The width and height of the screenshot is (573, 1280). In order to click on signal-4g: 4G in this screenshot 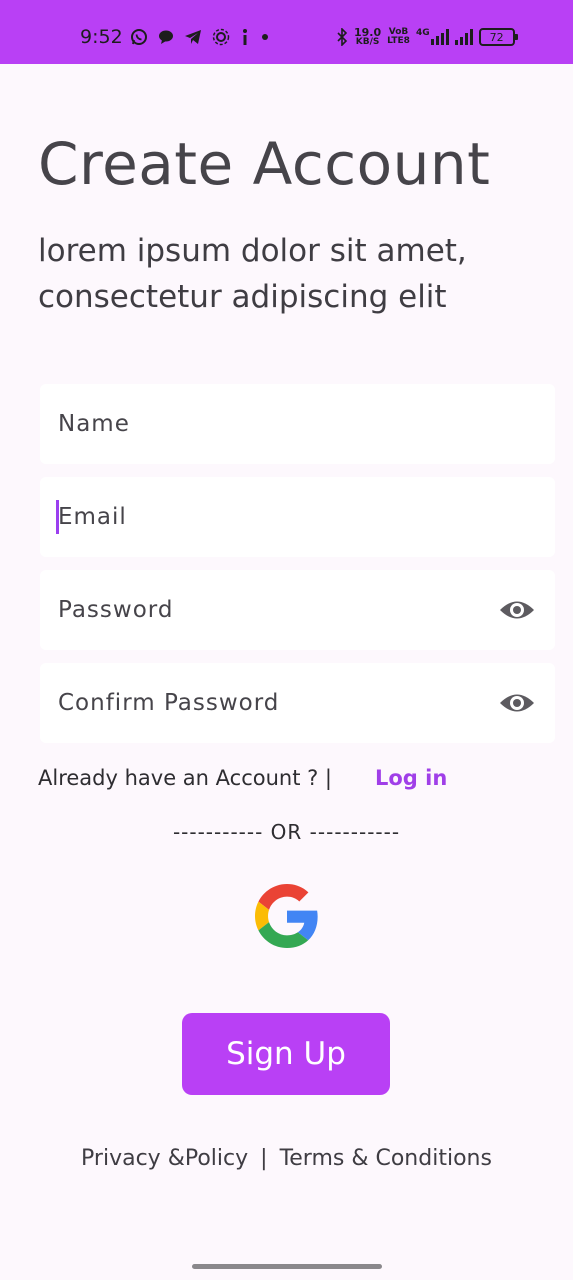, I will do `click(432, 37)`.